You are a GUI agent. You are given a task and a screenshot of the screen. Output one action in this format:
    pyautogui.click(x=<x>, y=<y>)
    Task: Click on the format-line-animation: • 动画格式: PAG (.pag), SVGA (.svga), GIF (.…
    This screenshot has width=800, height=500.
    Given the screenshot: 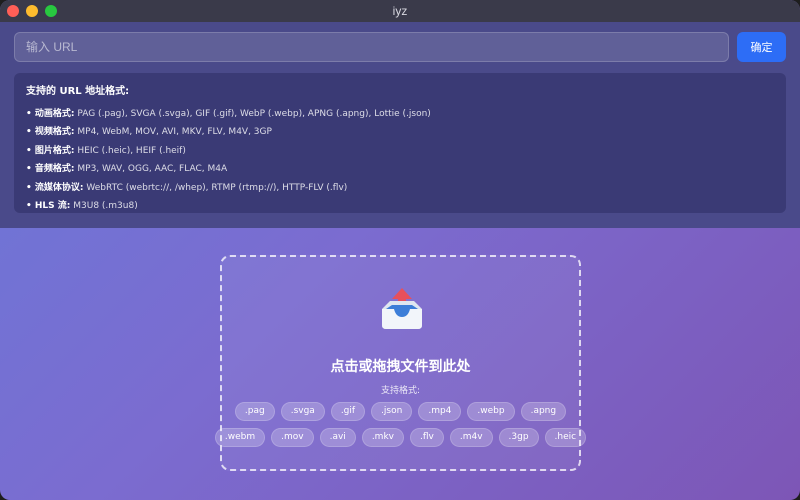 What is the action you would take?
    pyautogui.click(x=400, y=115)
    